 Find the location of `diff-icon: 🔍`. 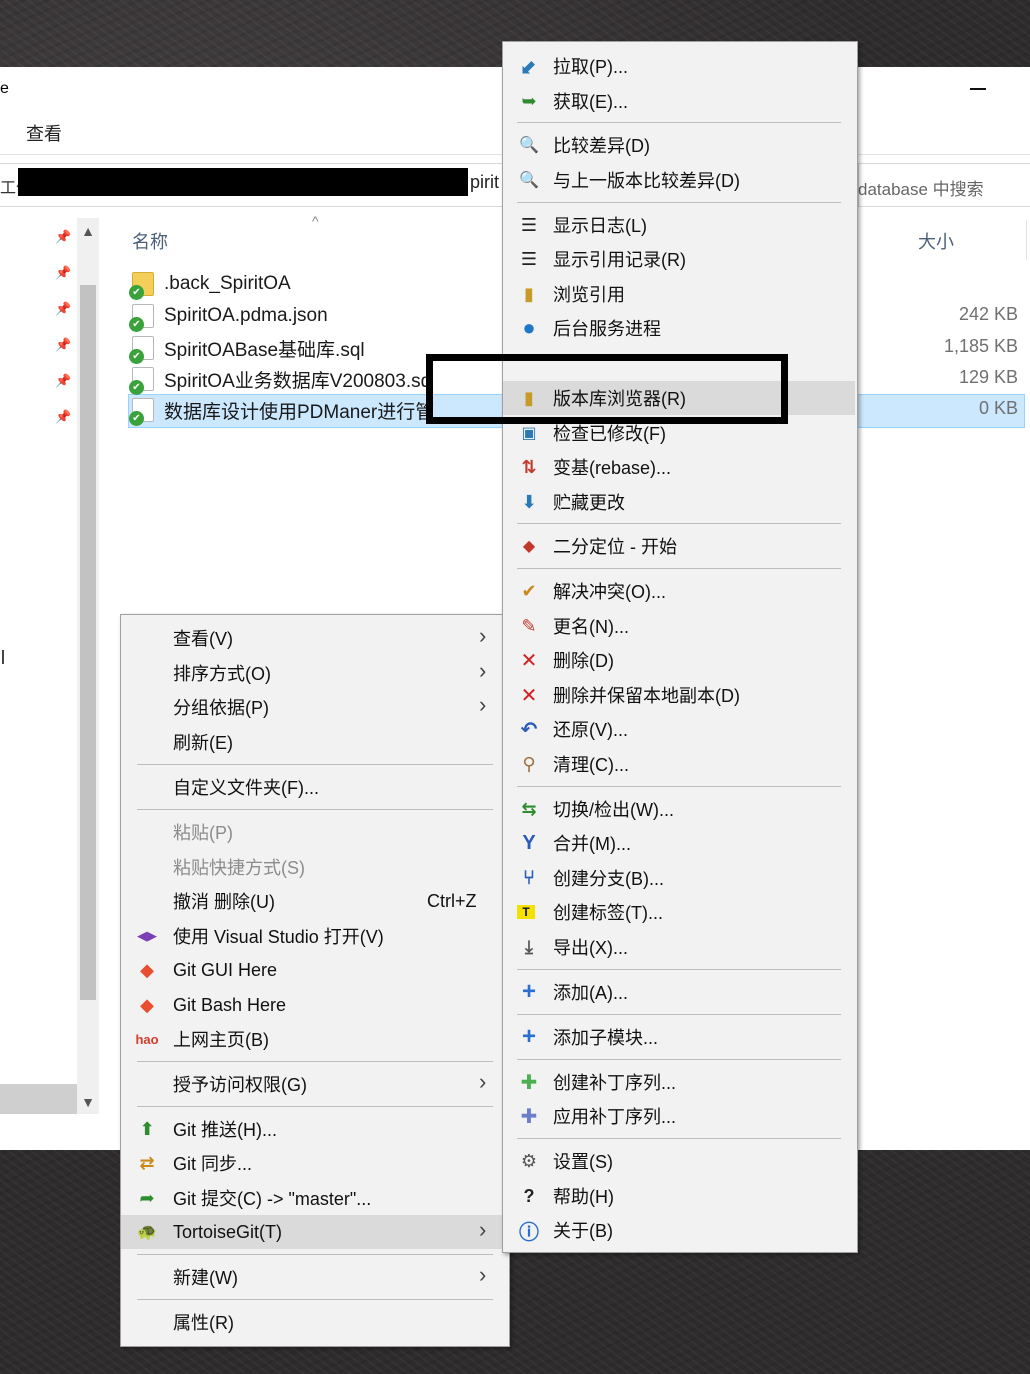

diff-icon: 🔍 is located at coordinates (529, 145).